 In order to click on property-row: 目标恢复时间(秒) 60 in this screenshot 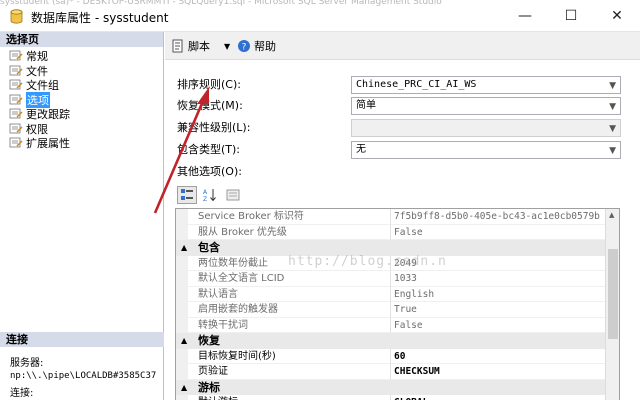, I will do `click(391, 356)`.